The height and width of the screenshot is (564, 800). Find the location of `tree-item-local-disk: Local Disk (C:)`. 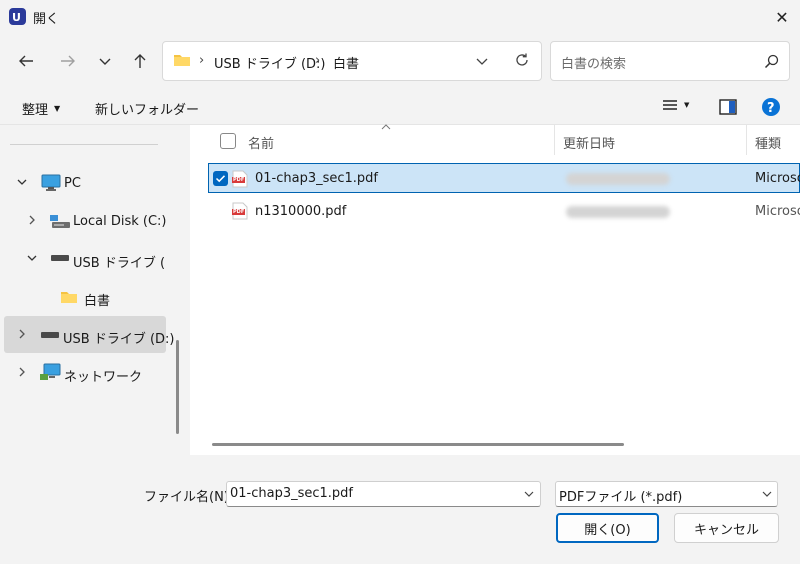

tree-item-local-disk: Local Disk (C:) is located at coordinates (119, 221).